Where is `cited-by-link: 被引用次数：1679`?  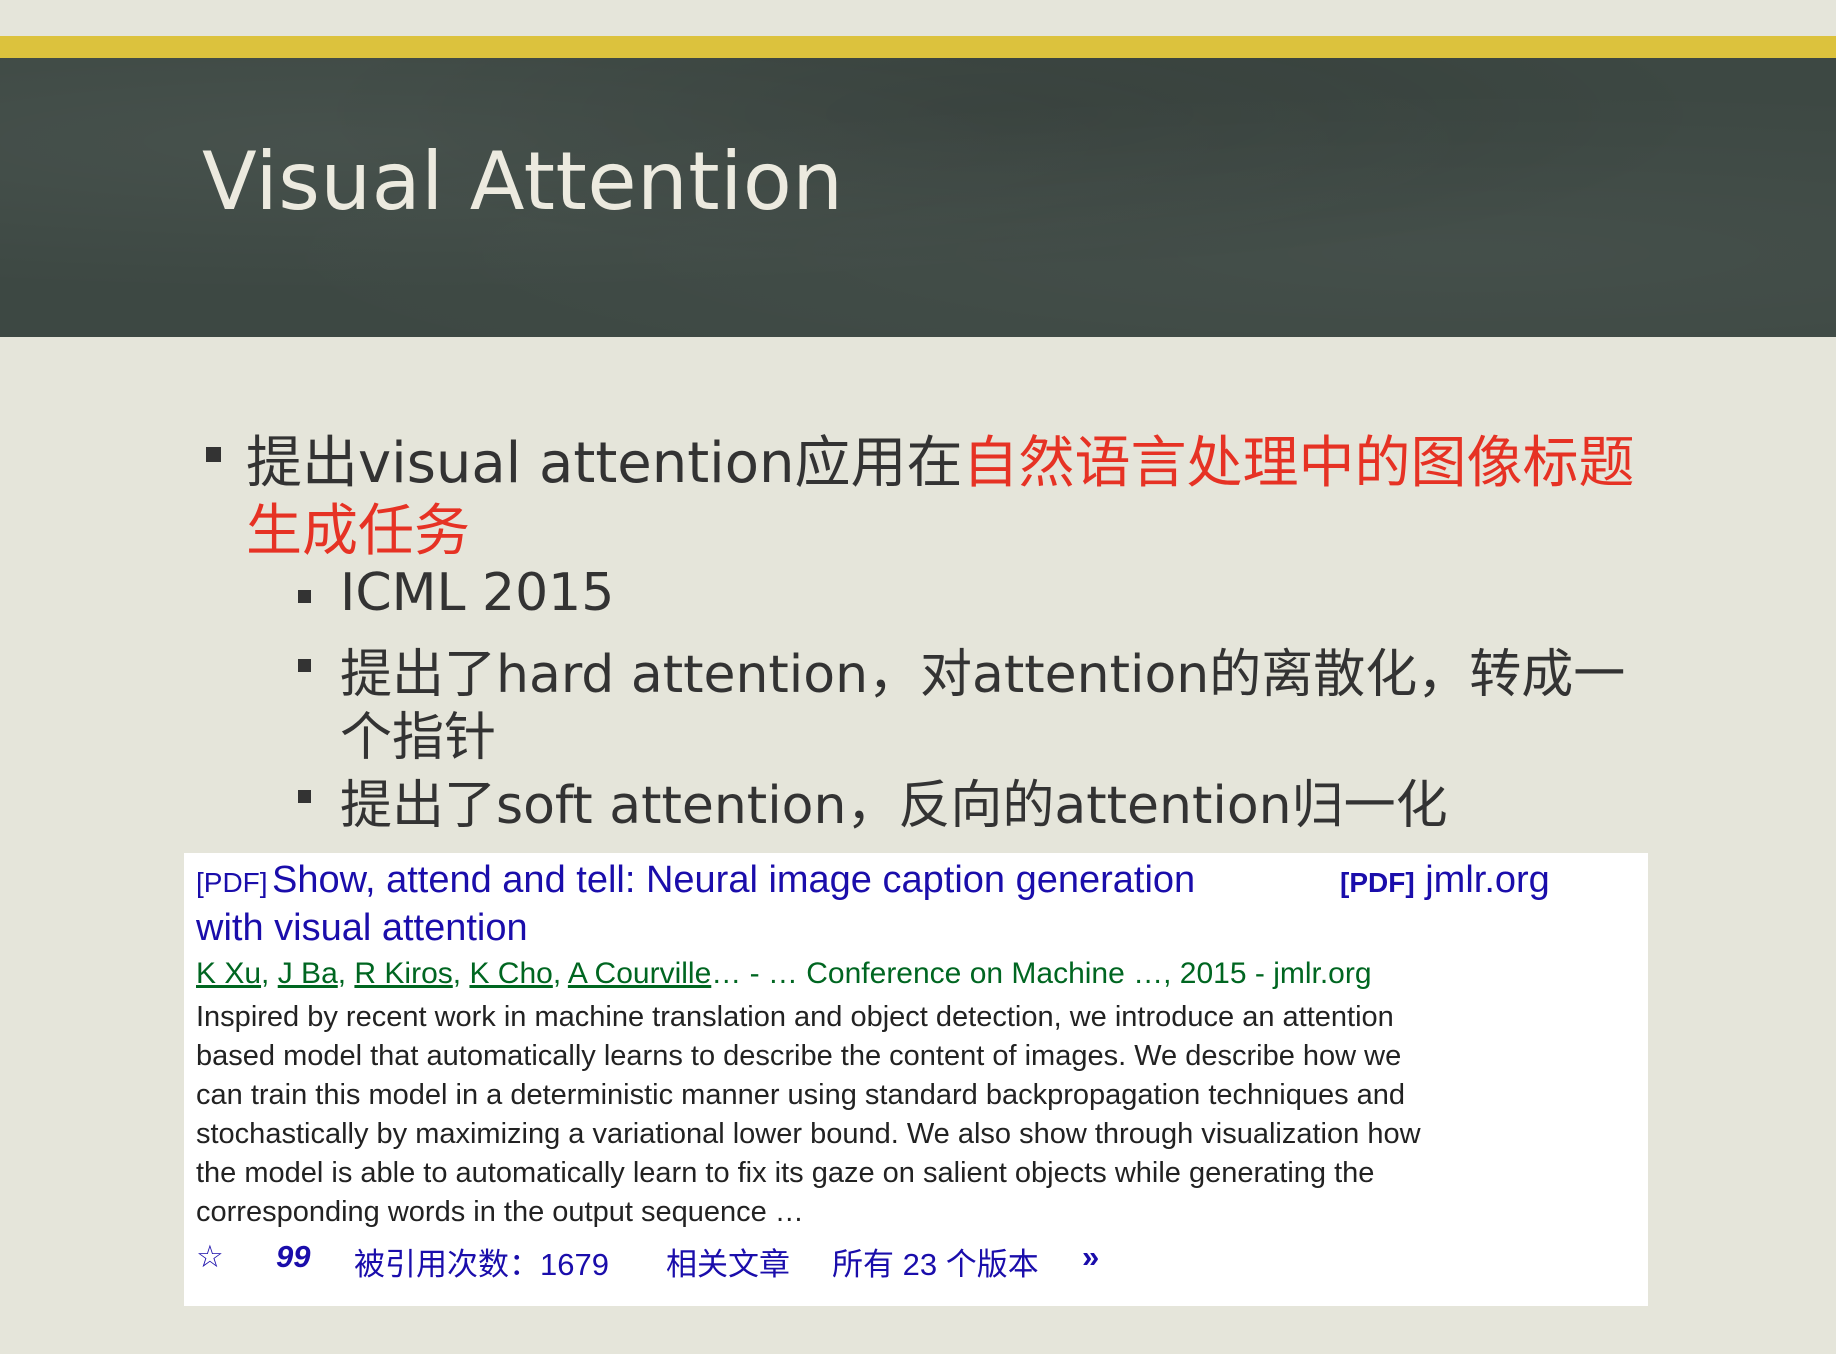 cited-by-link: 被引用次数：1679 is located at coordinates (481, 1261).